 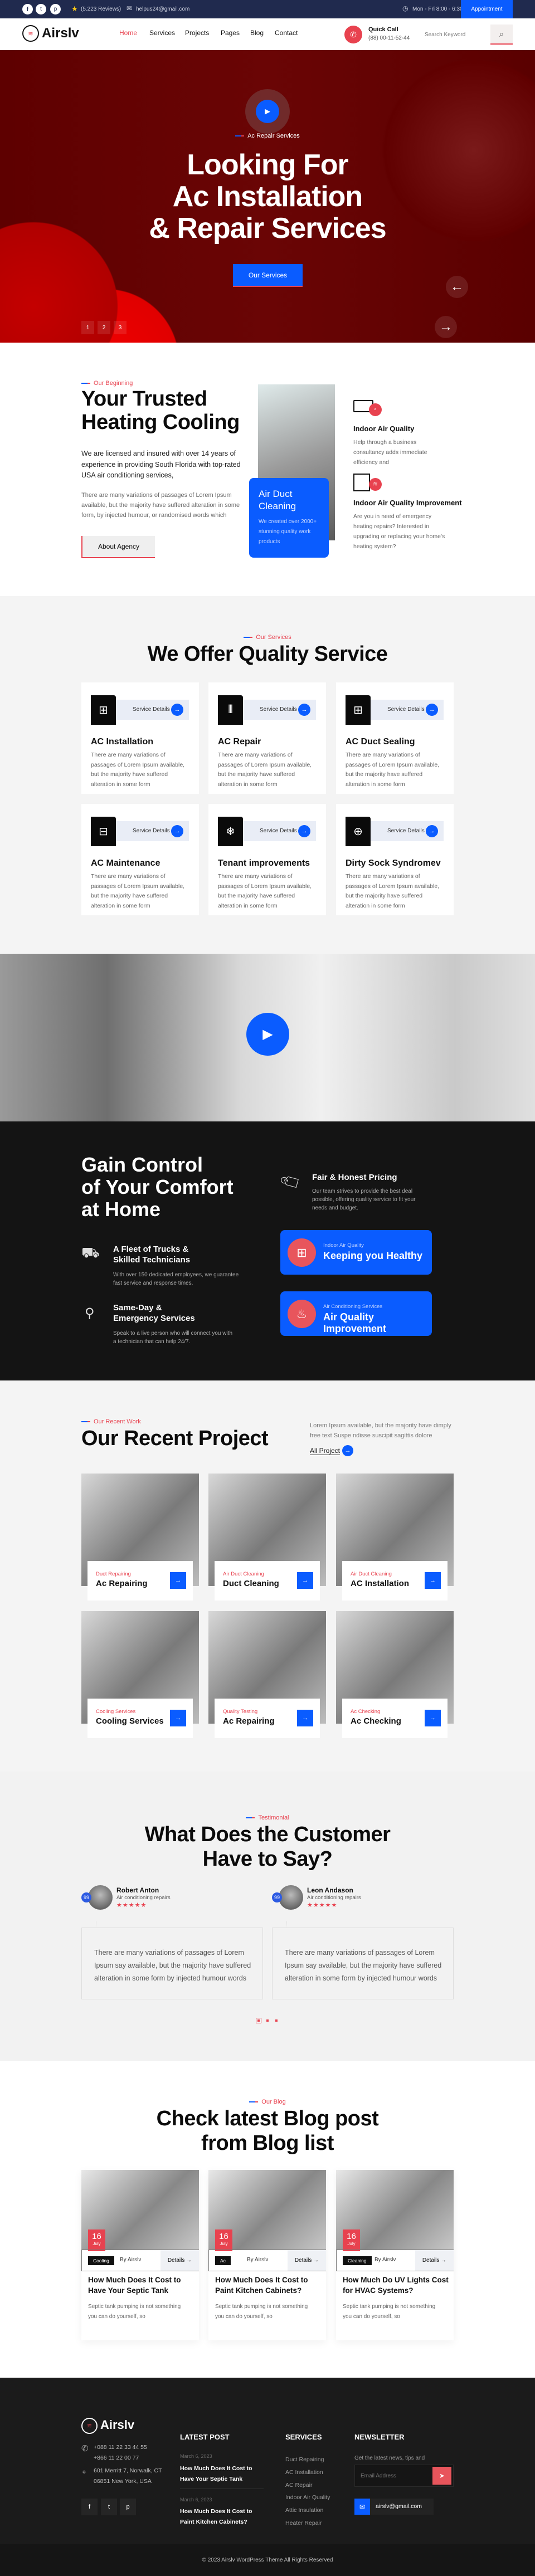 I want to click on nav-contact: Contact, so click(x=286, y=33).